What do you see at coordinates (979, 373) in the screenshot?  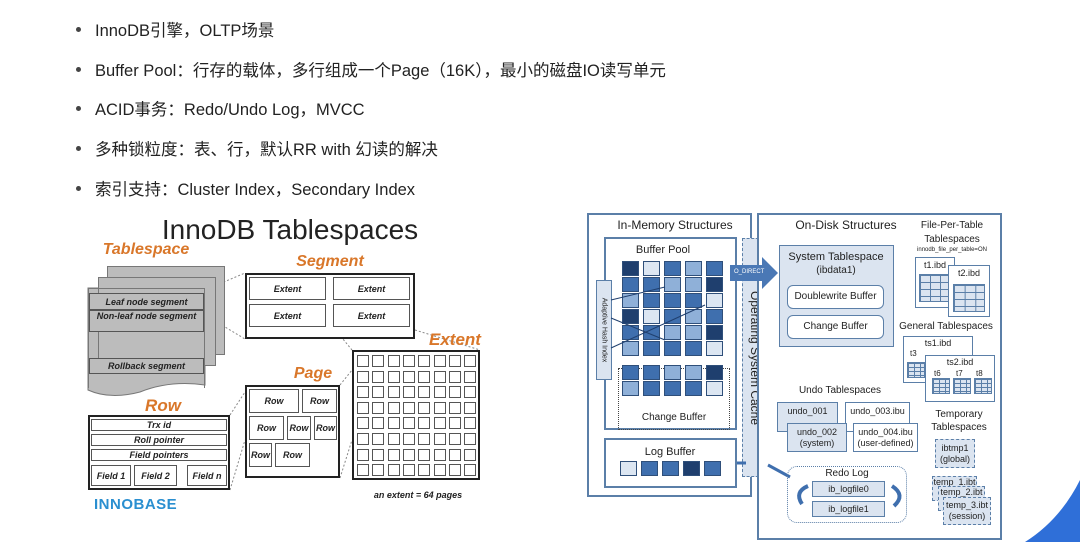 I see `table-label: t8` at bounding box center [979, 373].